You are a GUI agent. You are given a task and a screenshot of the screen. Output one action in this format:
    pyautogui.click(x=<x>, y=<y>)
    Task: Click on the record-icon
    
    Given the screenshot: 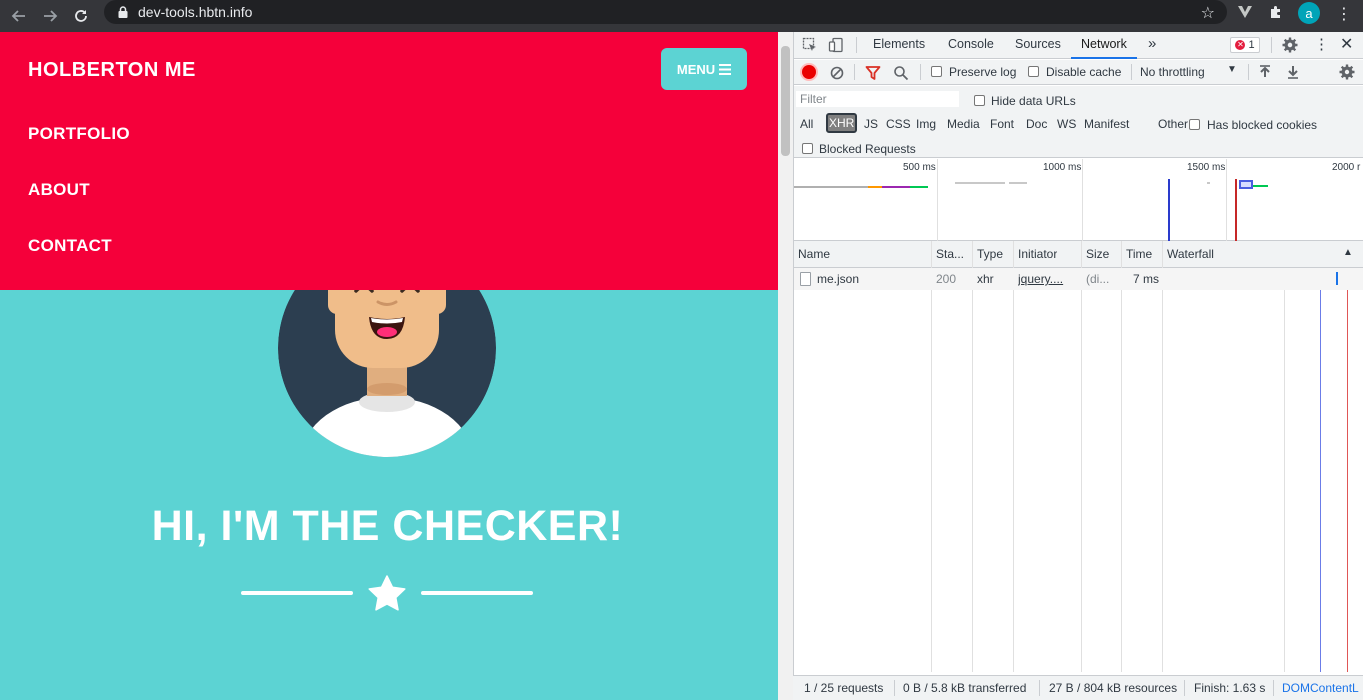 What is the action you would take?
    pyautogui.click(x=809, y=72)
    